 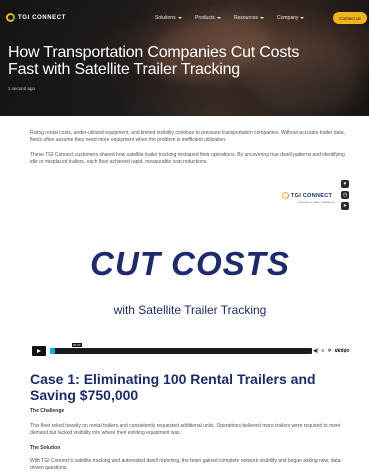 I want to click on nav-company-label: Company, so click(x=288, y=18).